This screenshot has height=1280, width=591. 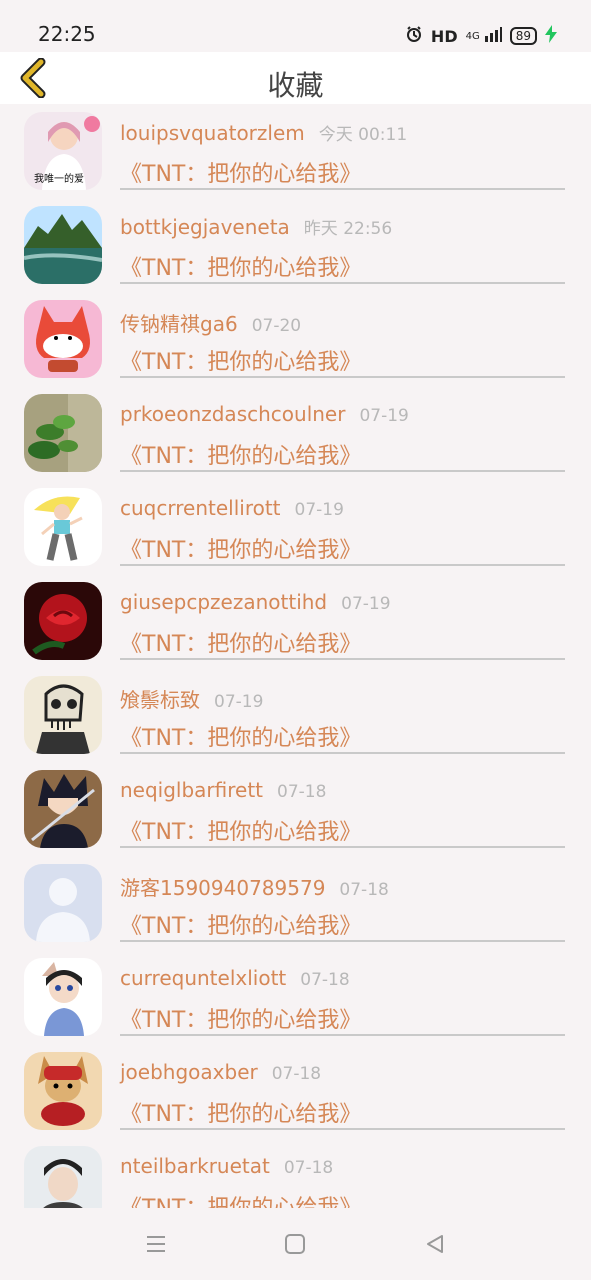 What do you see at coordinates (295, 1091) in the screenshot?
I see `list-item: joebhgoaxber 07-18 《TNT：把你的心给我》` at bounding box center [295, 1091].